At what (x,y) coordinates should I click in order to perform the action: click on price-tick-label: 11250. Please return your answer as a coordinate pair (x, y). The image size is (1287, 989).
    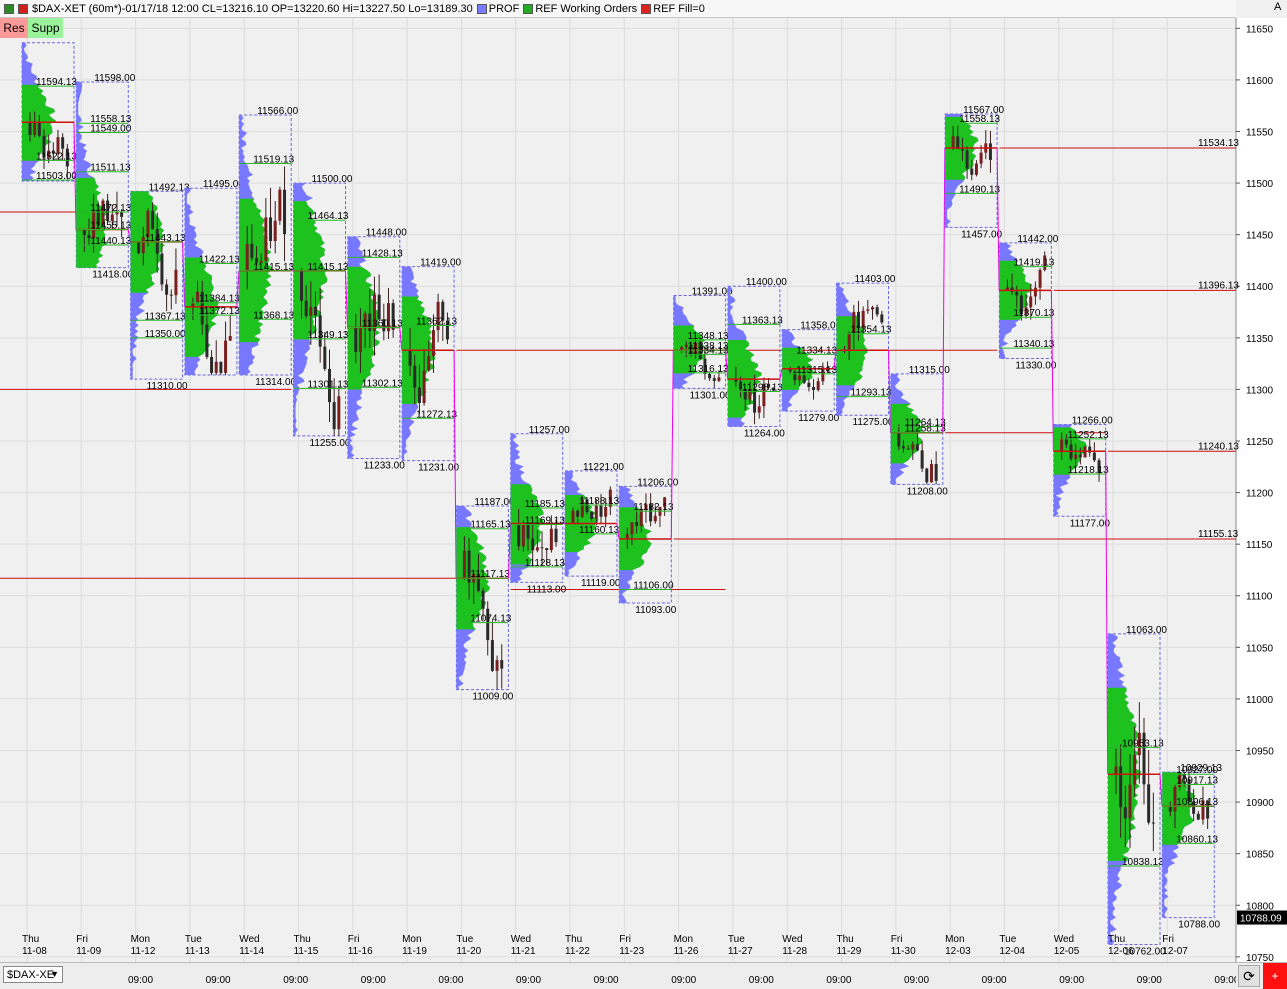
    Looking at the image, I should click on (1260, 442).